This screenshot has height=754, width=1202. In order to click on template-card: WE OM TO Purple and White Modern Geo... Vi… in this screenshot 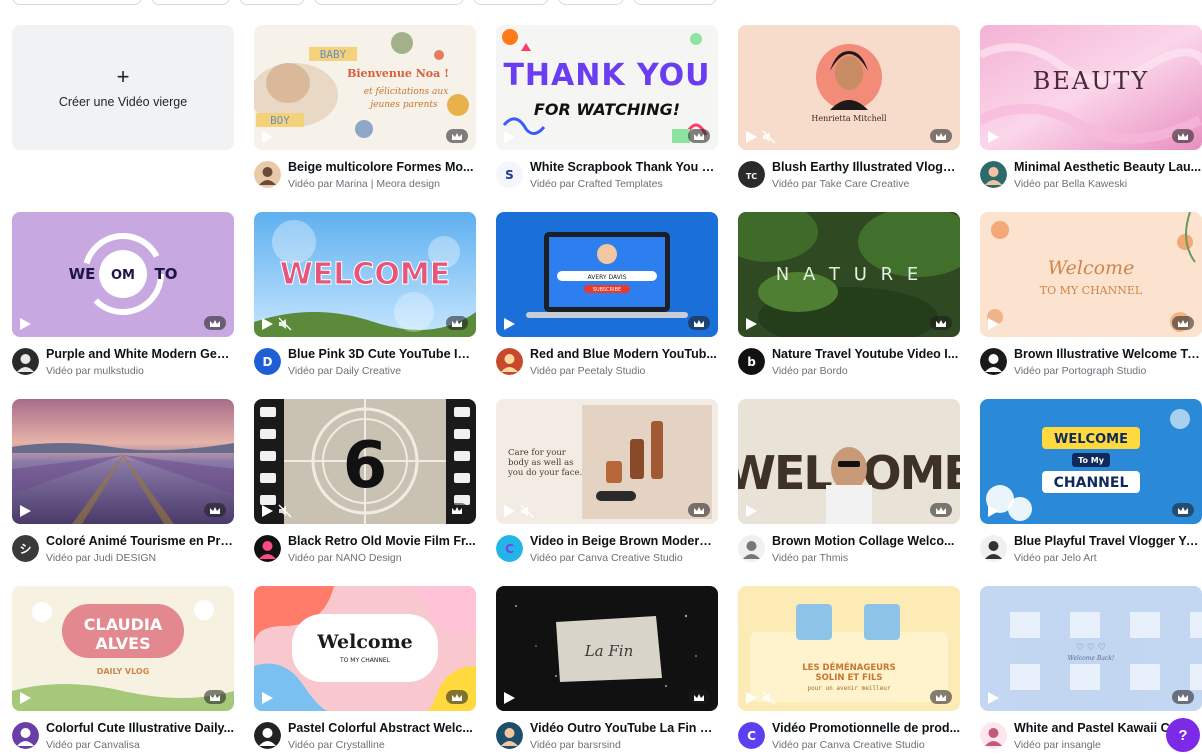, I will do `click(123, 305)`.